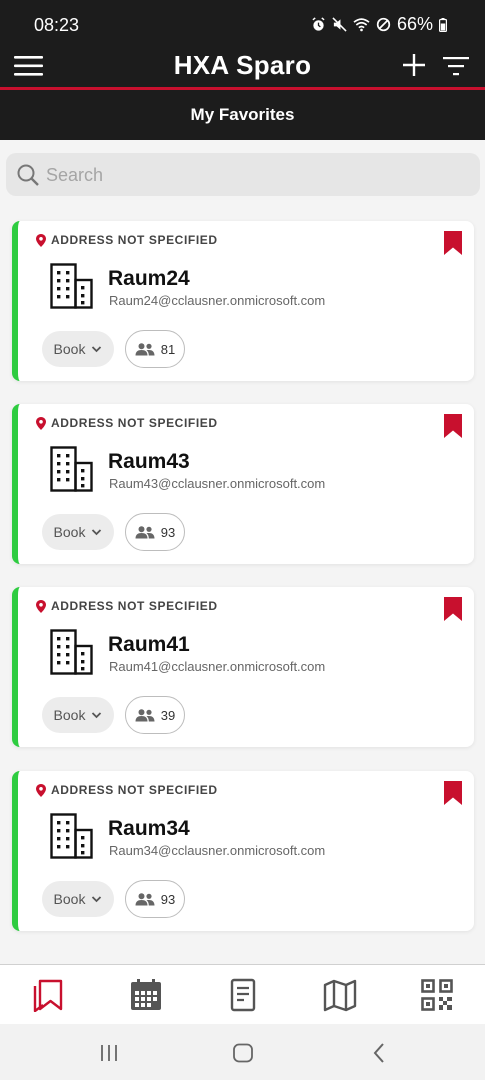 The height and width of the screenshot is (1080, 485). Describe the element at coordinates (217, 666) in the screenshot. I see `room-email: Raum41@cclausner.onmicrosoft.com` at that location.